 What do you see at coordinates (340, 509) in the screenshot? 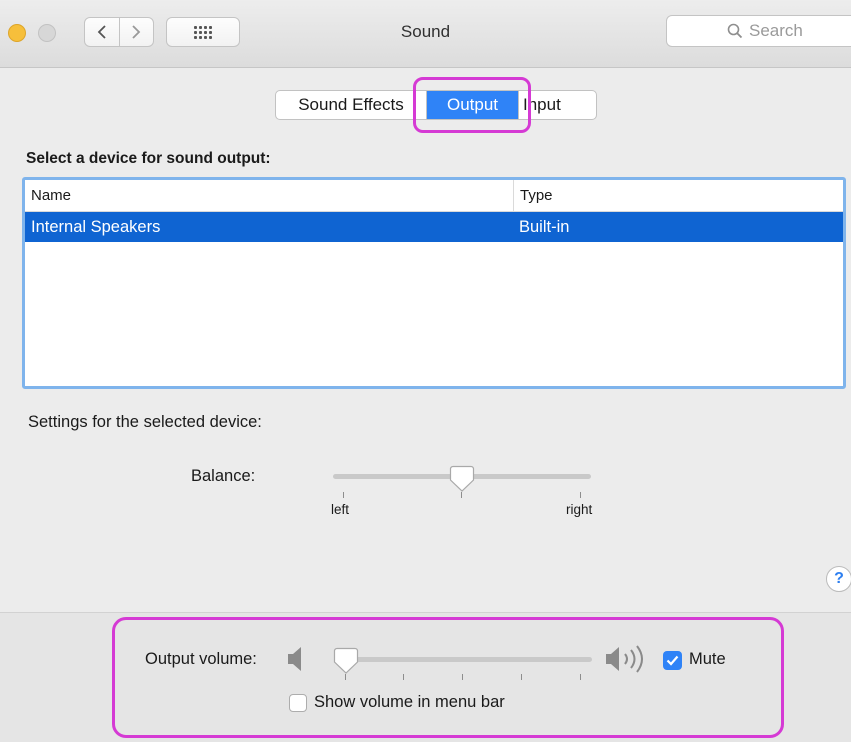
I see `balance-left-label: left` at bounding box center [340, 509].